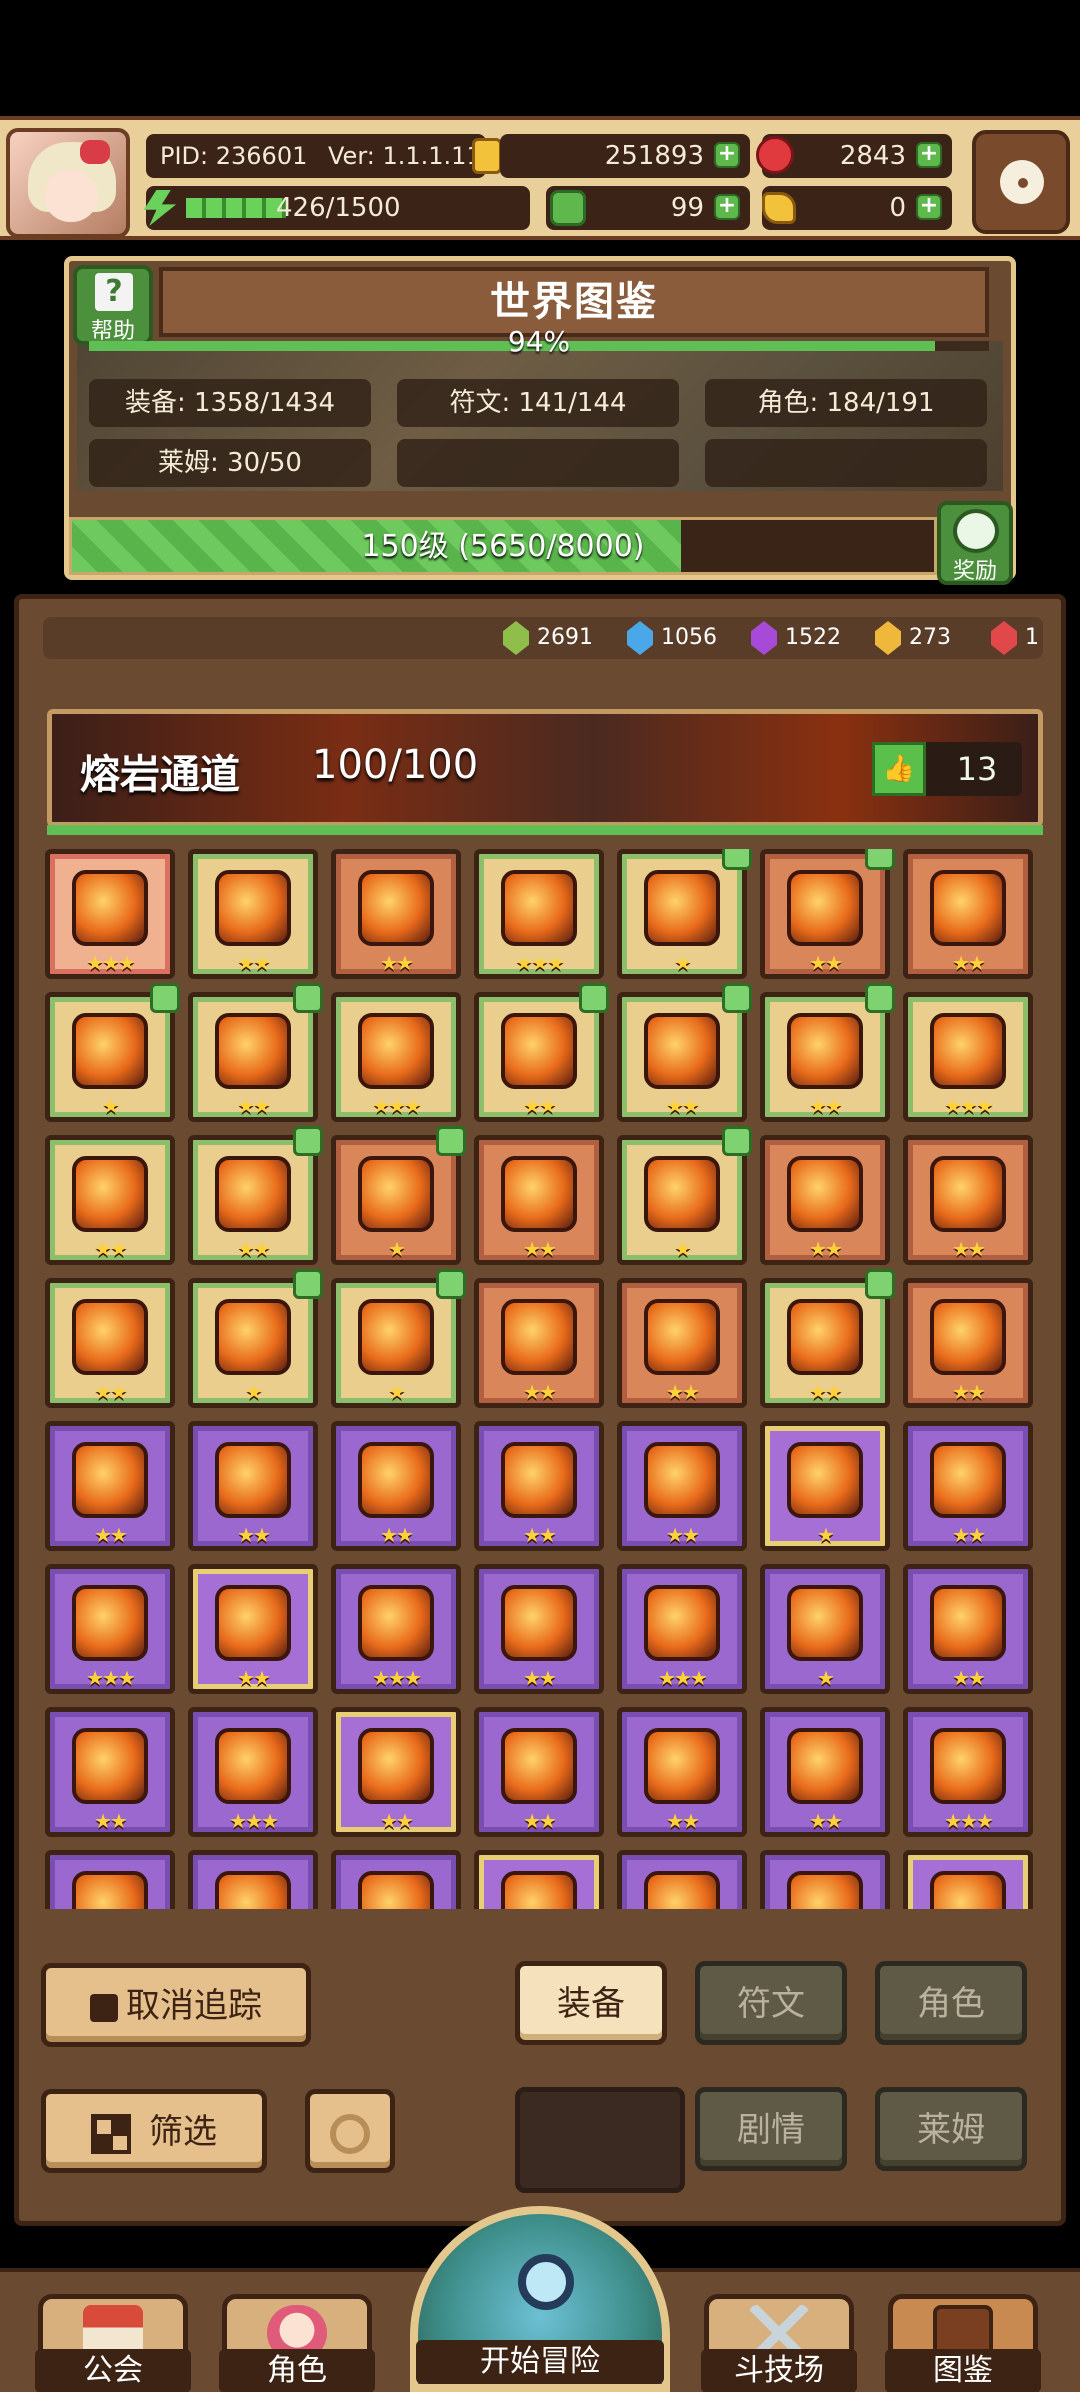  What do you see at coordinates (350, 2131) in the screenshot?
I see `refresh-button` at bounding box center [350, 2131].